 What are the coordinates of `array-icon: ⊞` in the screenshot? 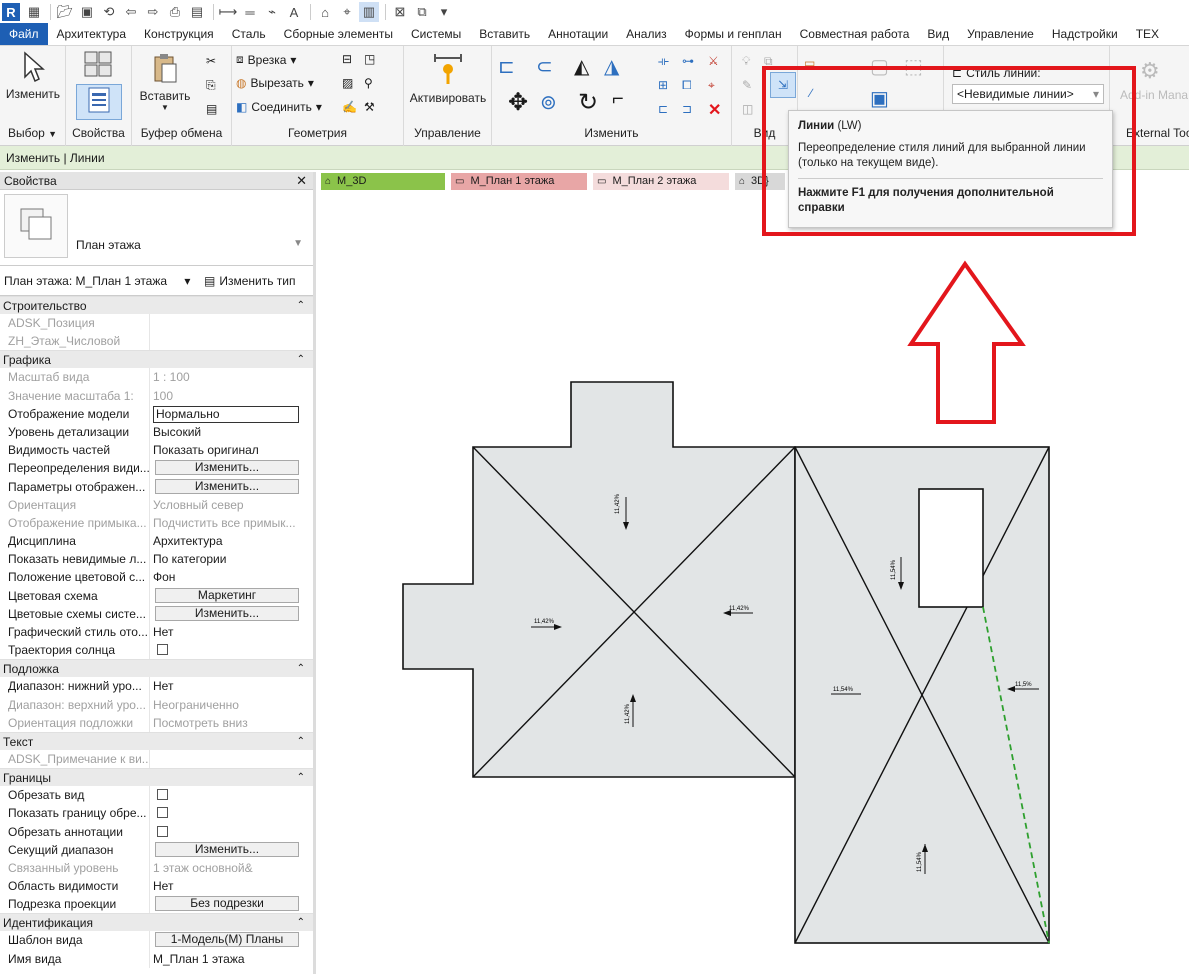 It's located at (663, 85).